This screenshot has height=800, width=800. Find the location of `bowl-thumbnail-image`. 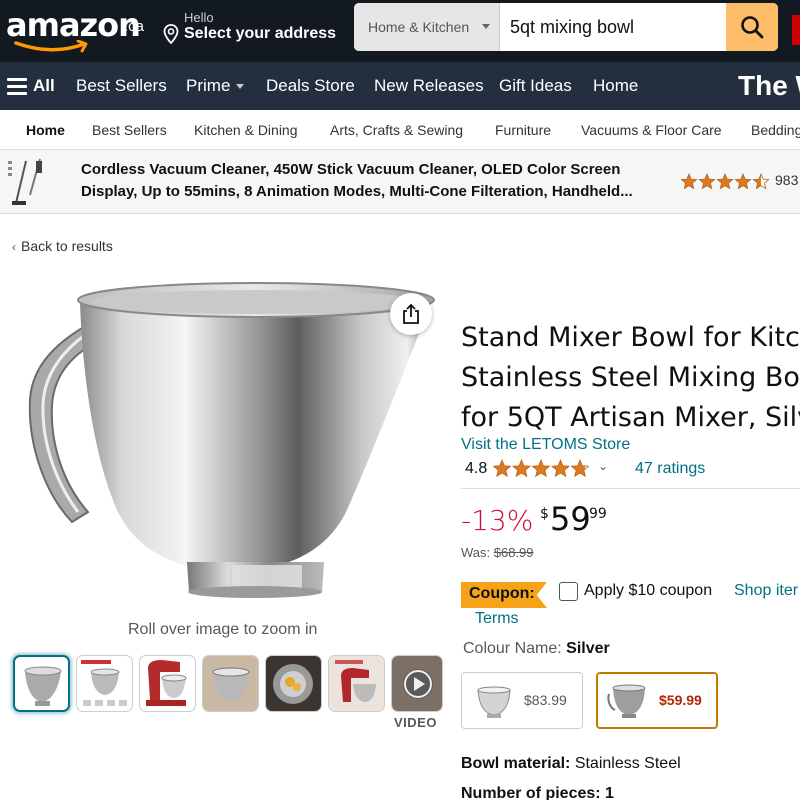

bowl-thumbnail-image is located at coordinates (43, 686).